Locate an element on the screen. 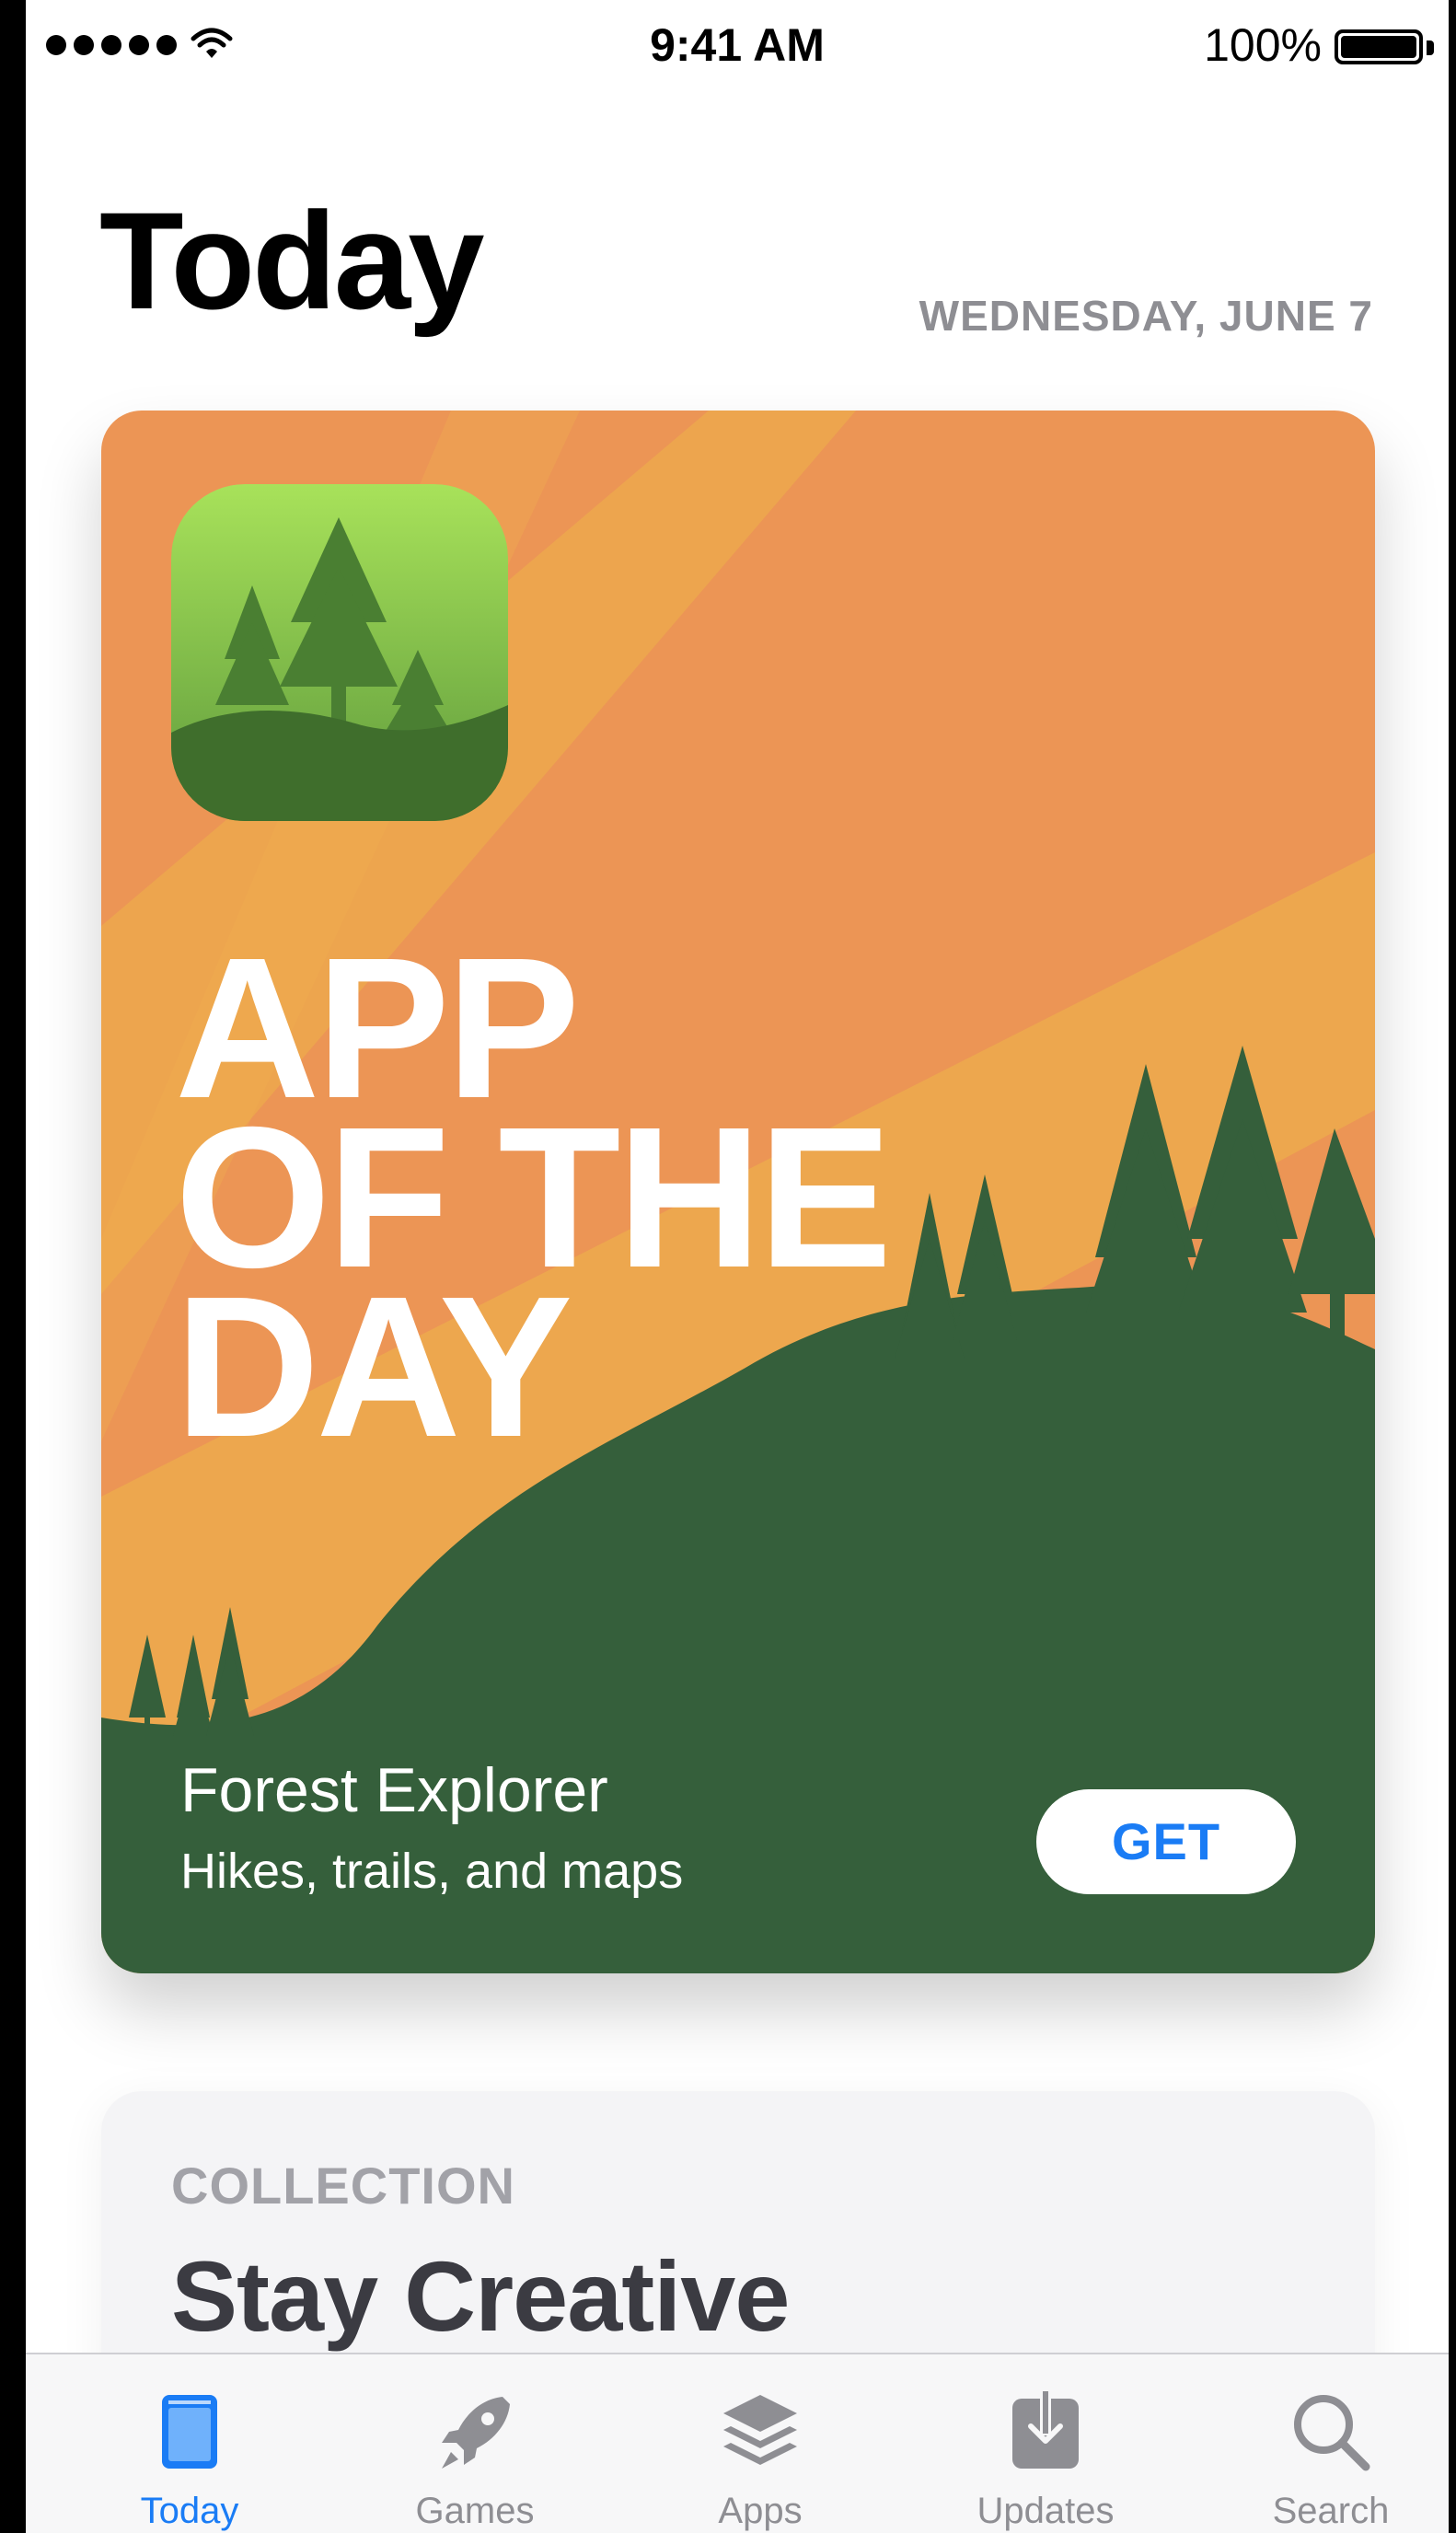 The height and width of the screenshot is (2533, 1456). get-button: GET is located at coordinates (1166, 1842).